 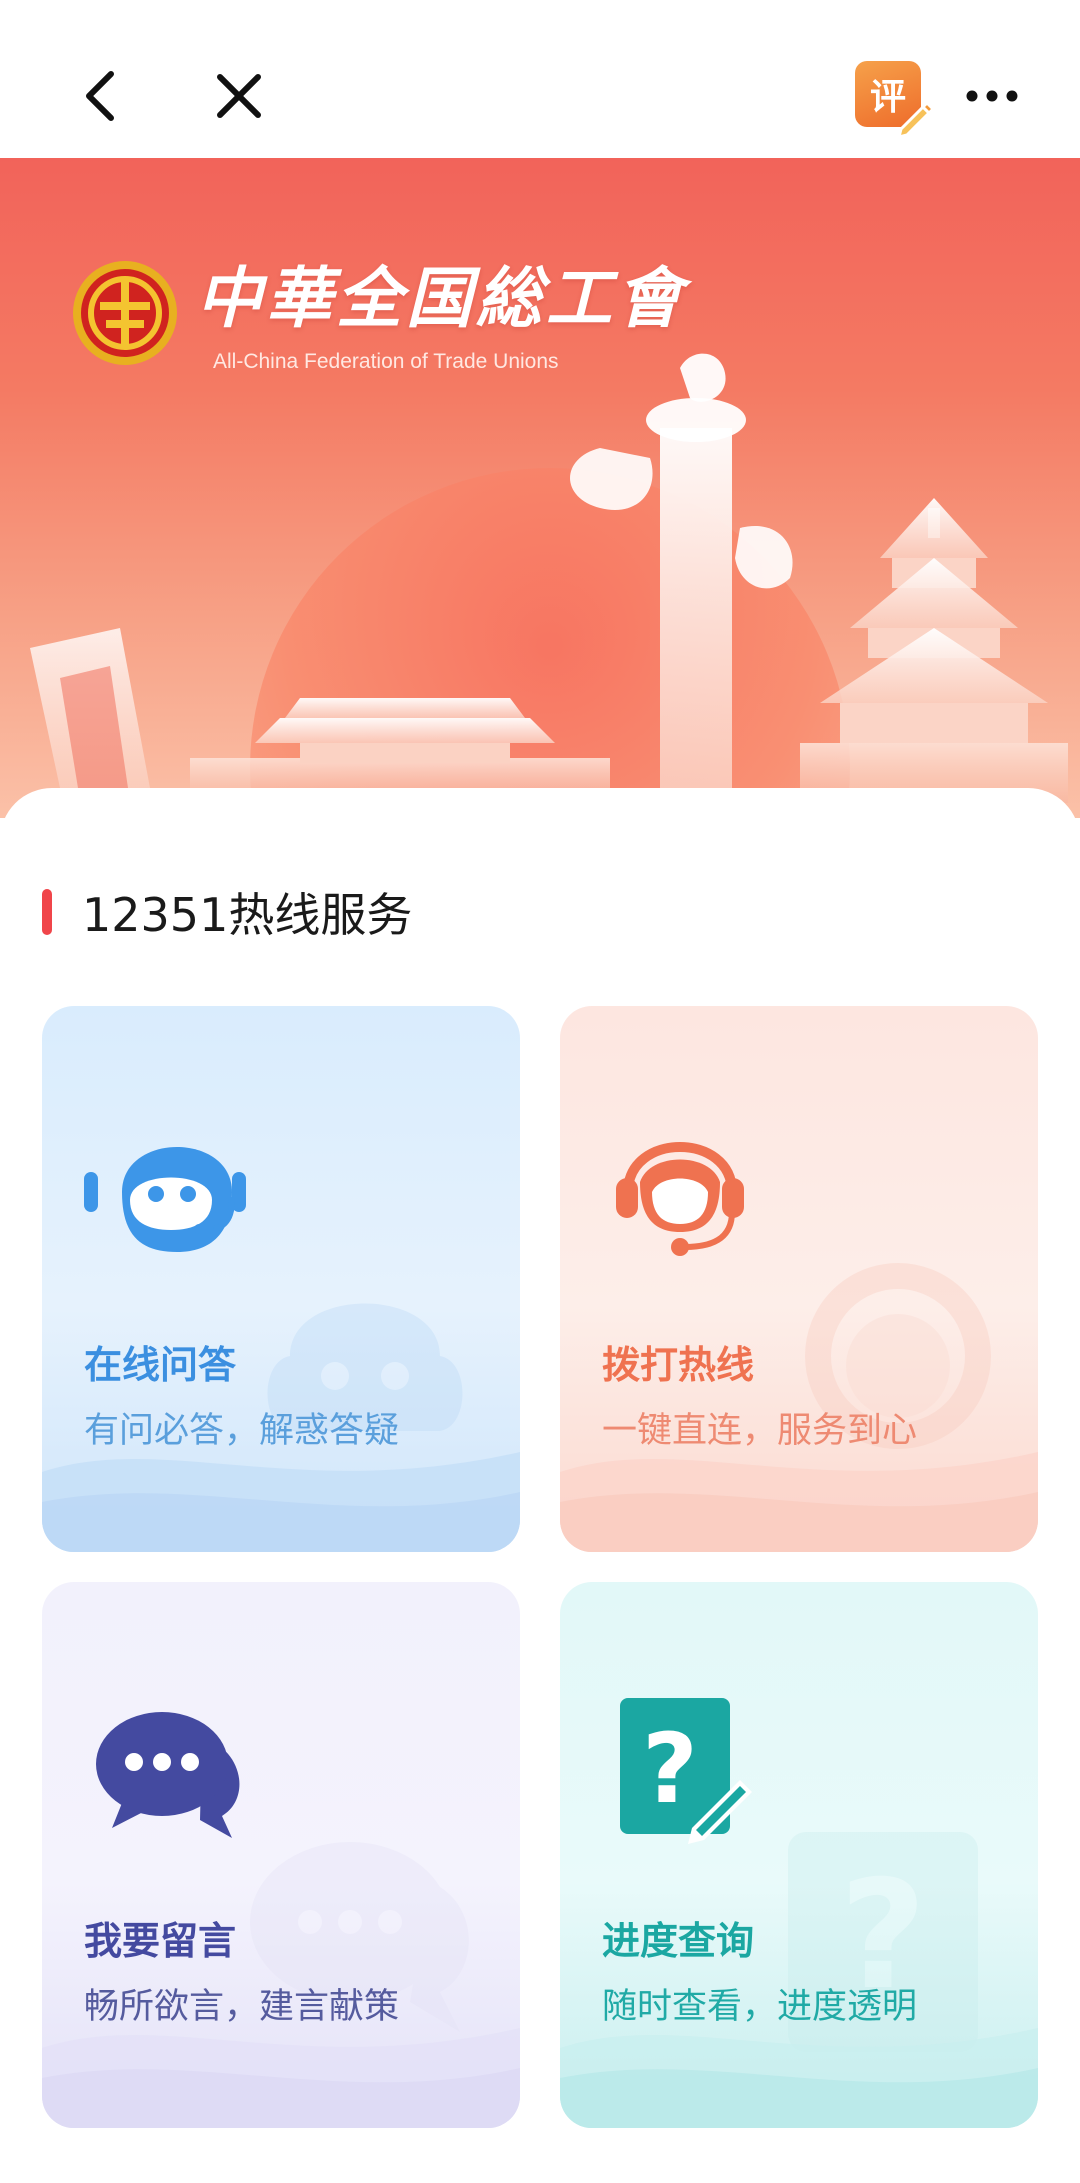 I want to click on leave-message-card: 我要留言 畅所欲言，建言献策, so click(x=281, y=1855).